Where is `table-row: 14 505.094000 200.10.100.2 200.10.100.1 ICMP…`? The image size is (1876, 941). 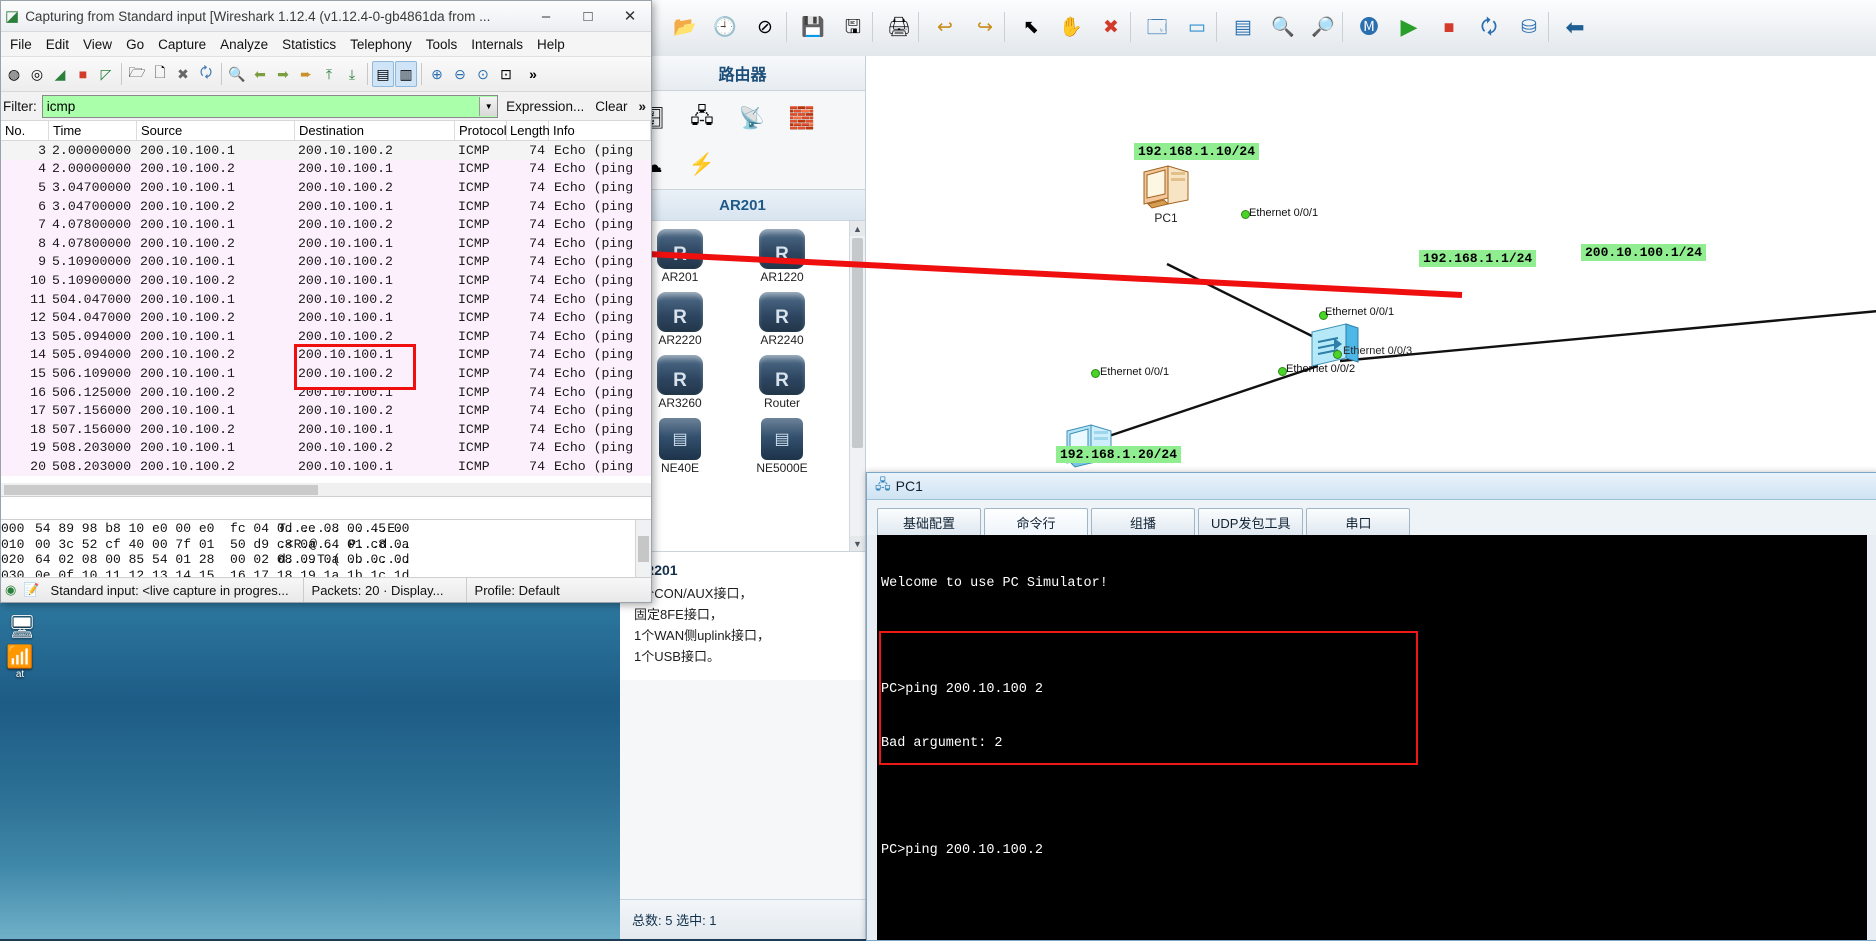
table-row: 14 505.094000 200.10.100.2 200.10.100.1 ICMP… is located at coordinates (326, 355).